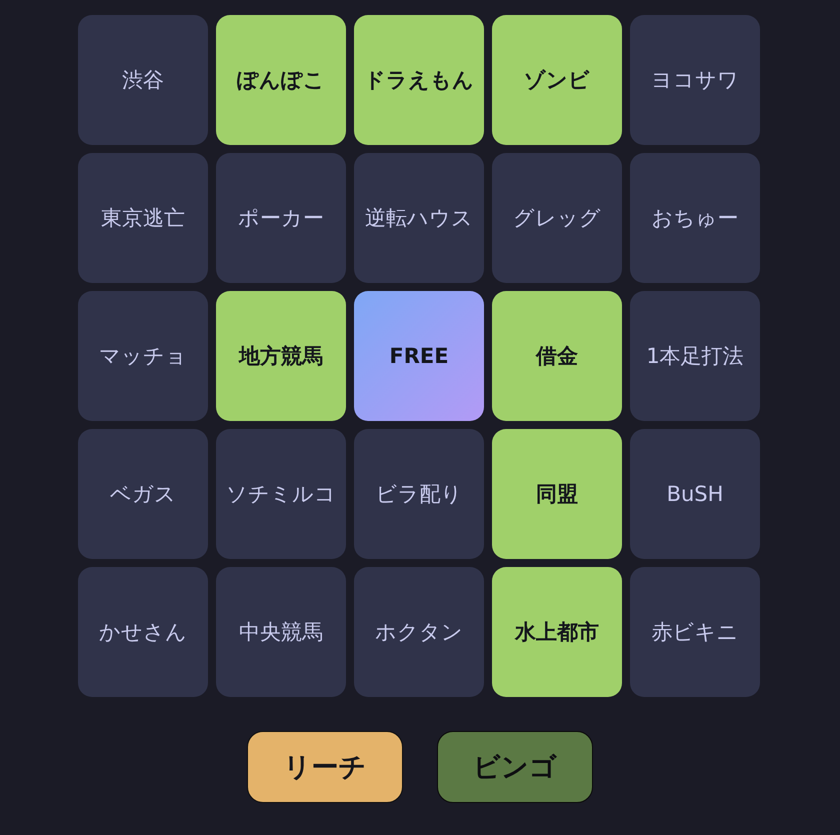 The image size is (840, 835). What do you see at coordinates (143, 494) in the screenshot?
I see `bingo-cell: ベガス` at bounding box center [143, 494].